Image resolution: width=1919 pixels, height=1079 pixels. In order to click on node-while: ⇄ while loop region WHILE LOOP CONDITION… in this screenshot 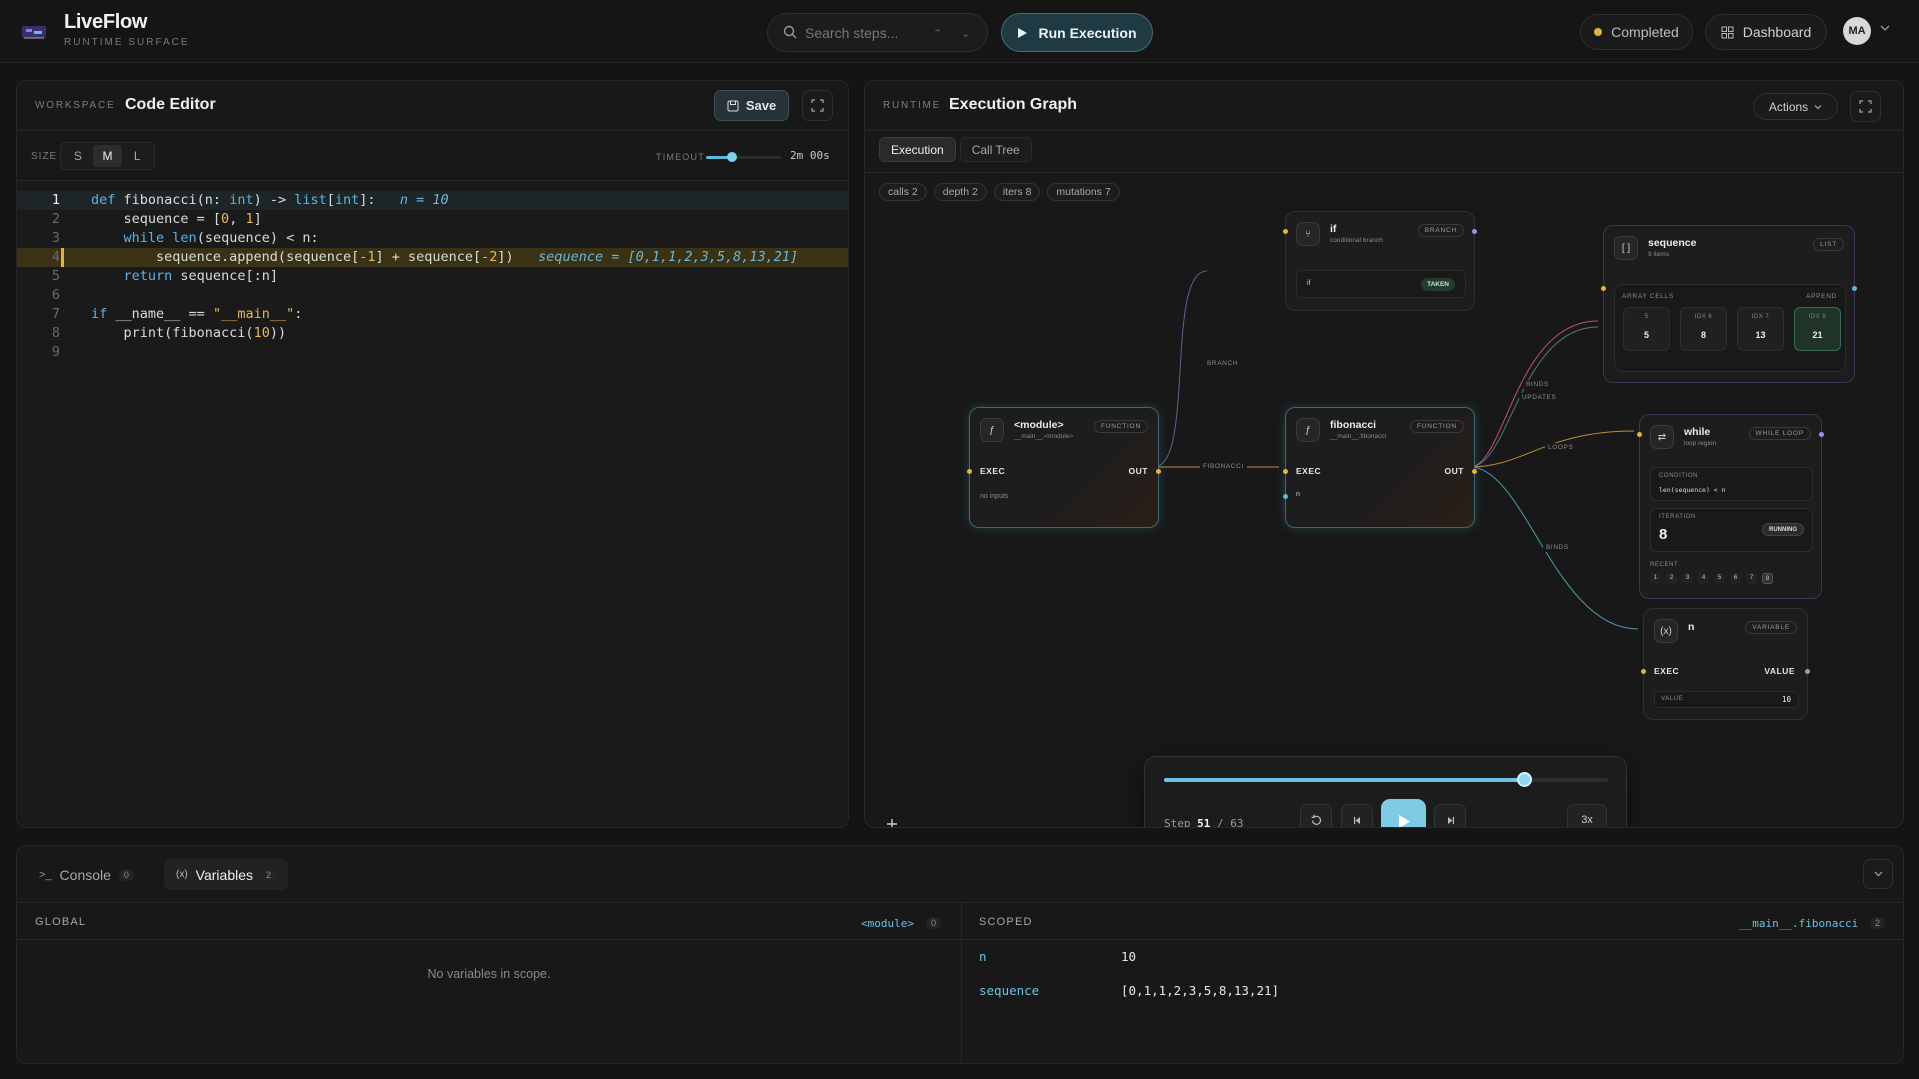, I will do `click(1730, 506)`.